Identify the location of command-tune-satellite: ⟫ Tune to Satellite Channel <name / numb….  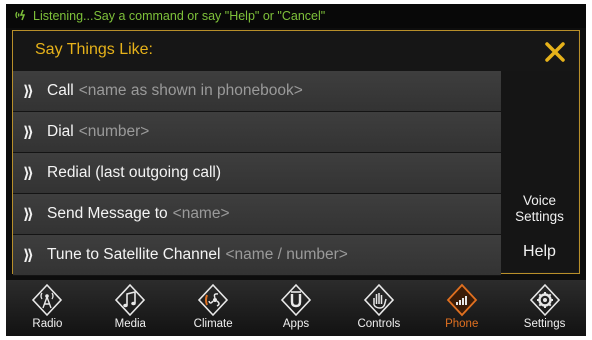
(257, 255).